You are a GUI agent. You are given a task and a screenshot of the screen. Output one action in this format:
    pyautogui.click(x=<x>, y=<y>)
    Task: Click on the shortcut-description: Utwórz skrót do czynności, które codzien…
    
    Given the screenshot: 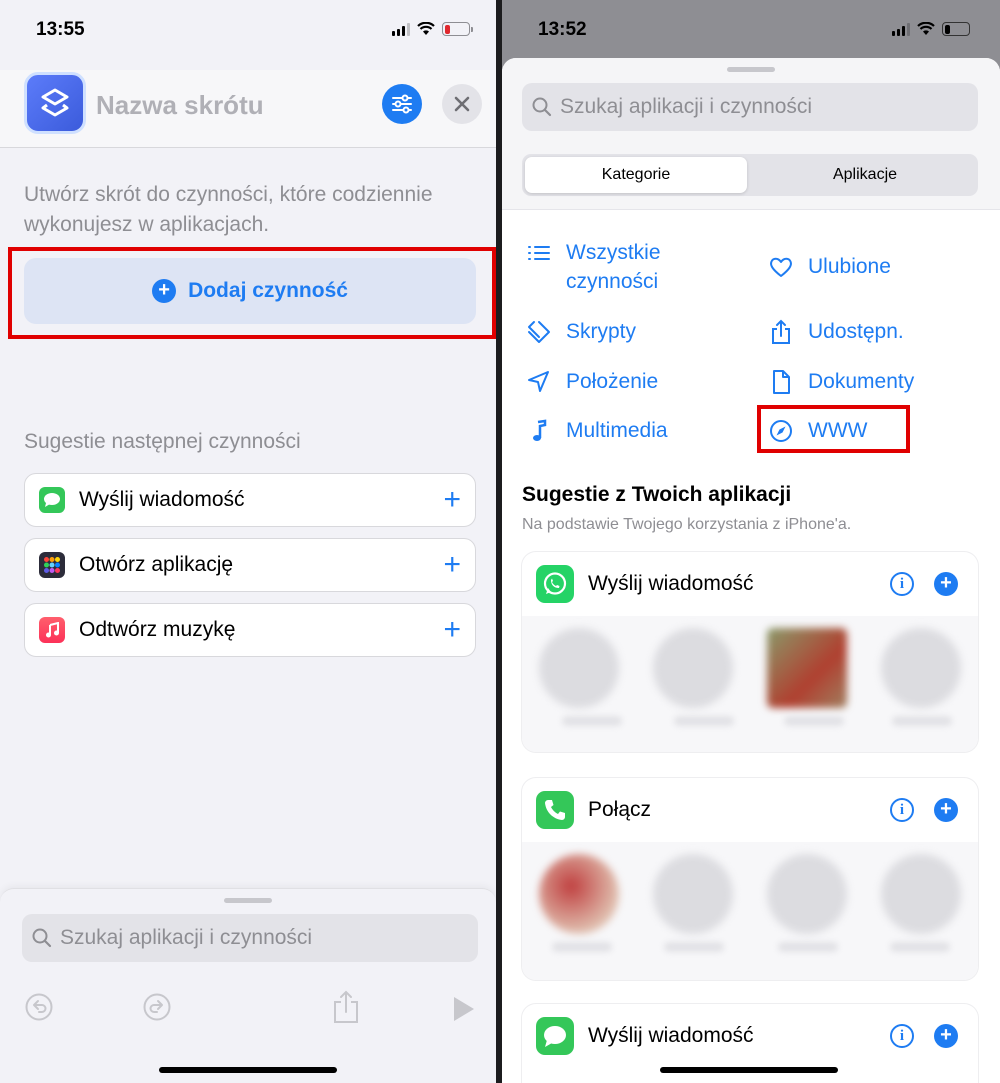 What is the action you would take?
    pyautogui.click(x=228, y=209)
    